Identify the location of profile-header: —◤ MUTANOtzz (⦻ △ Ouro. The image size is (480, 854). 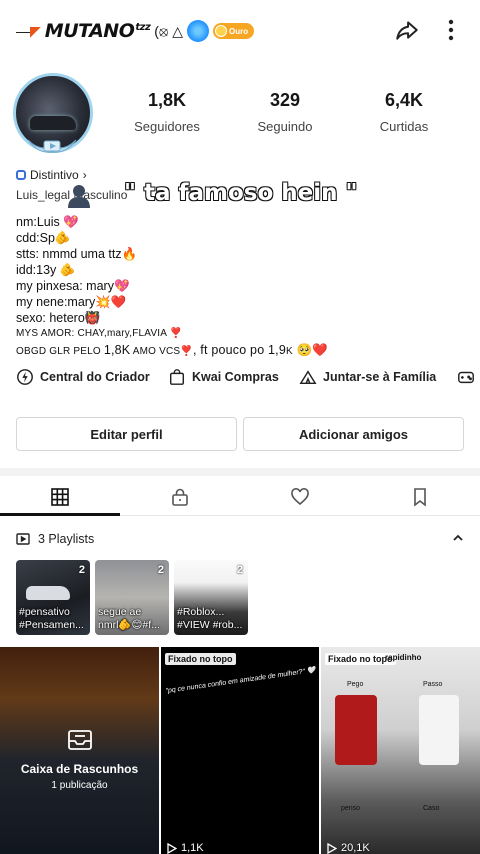
(240, 30).